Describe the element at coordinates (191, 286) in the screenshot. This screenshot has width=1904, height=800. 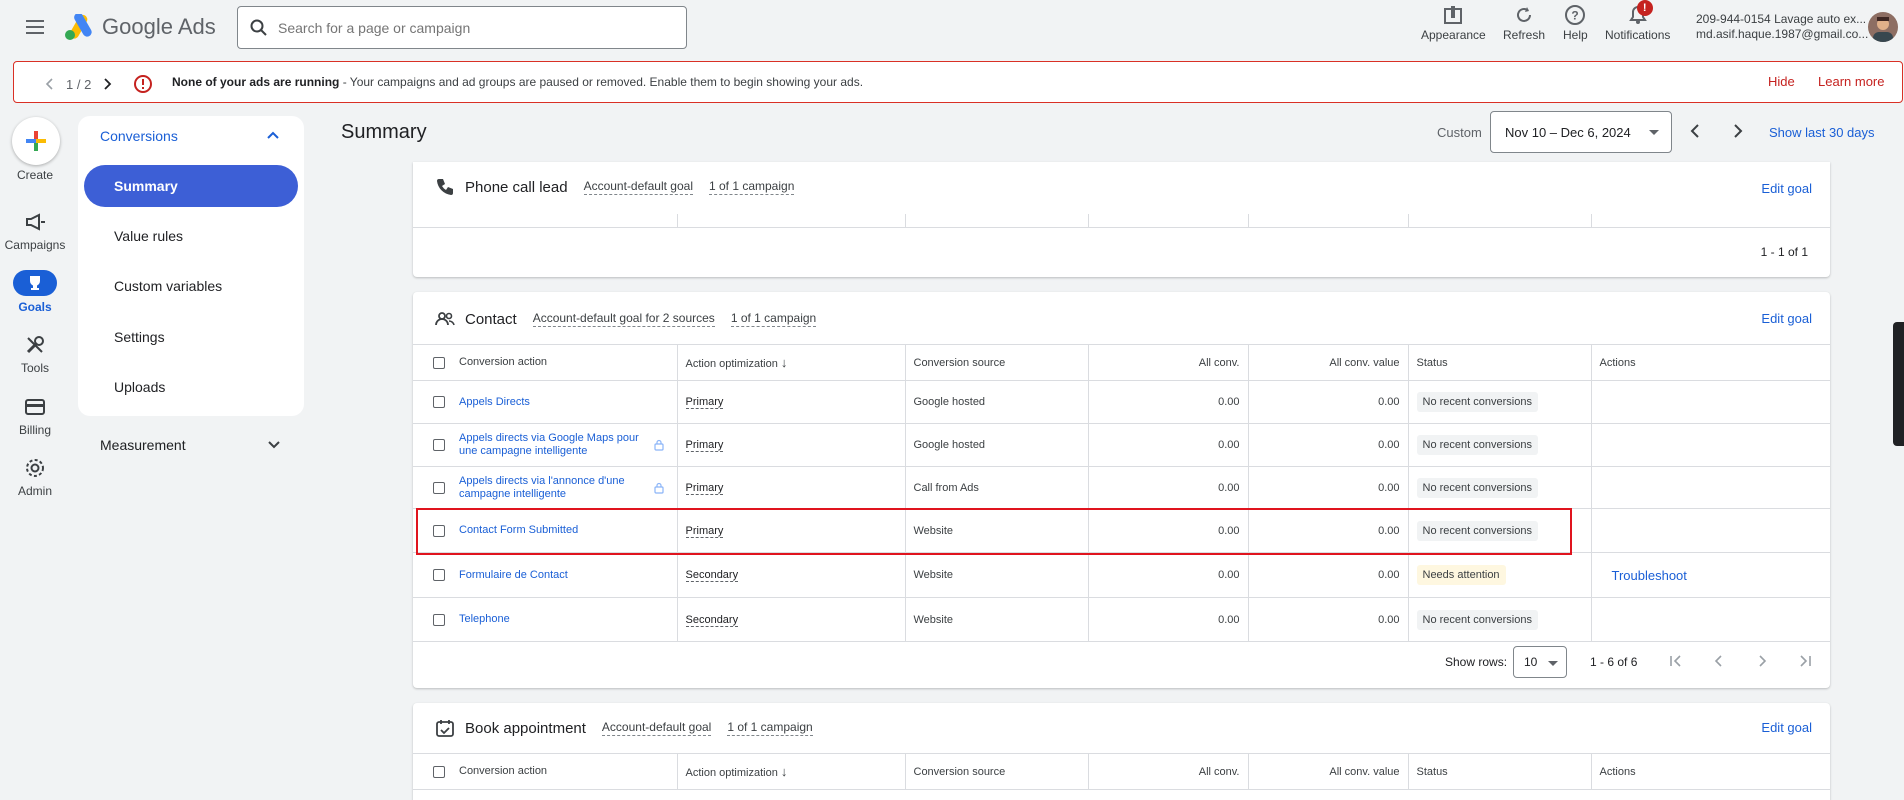
I see `nav-item-custom-variables: Custom variables` at that location.